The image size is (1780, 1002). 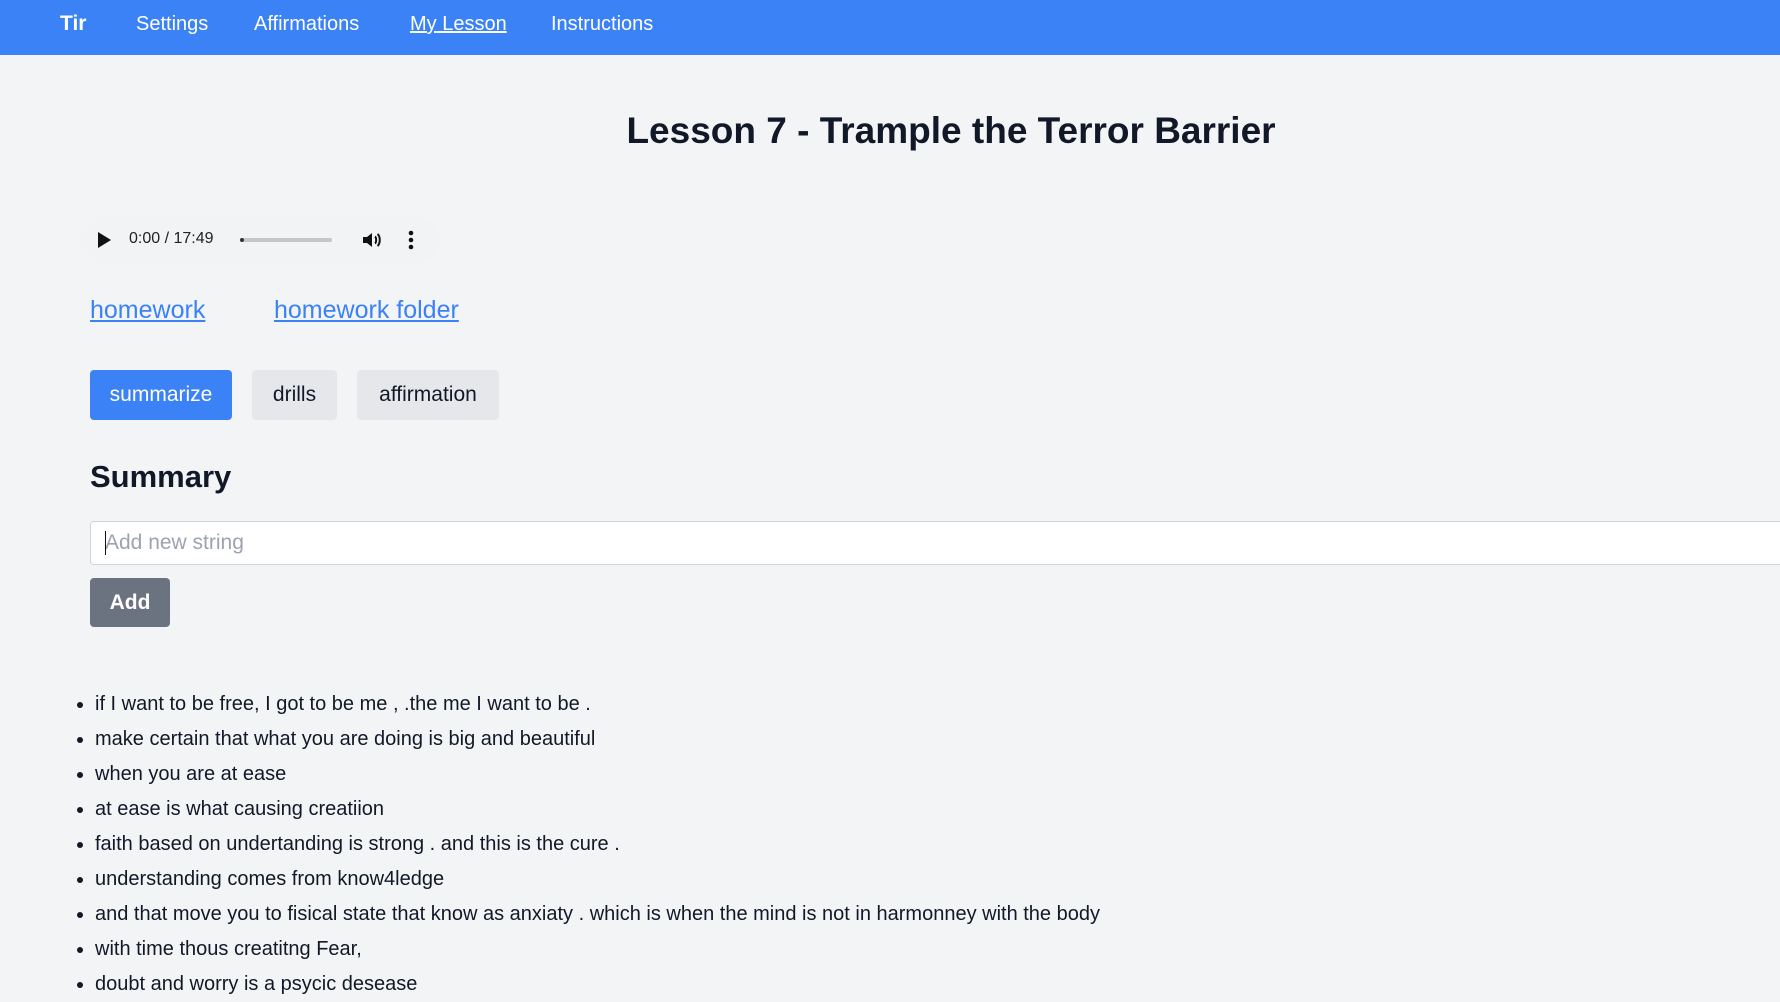 What do you see at coordinates (597, 949) in the screenshot?
I see `list-item: with time thous creatitng Fear,` at bounding box center [597, 949].